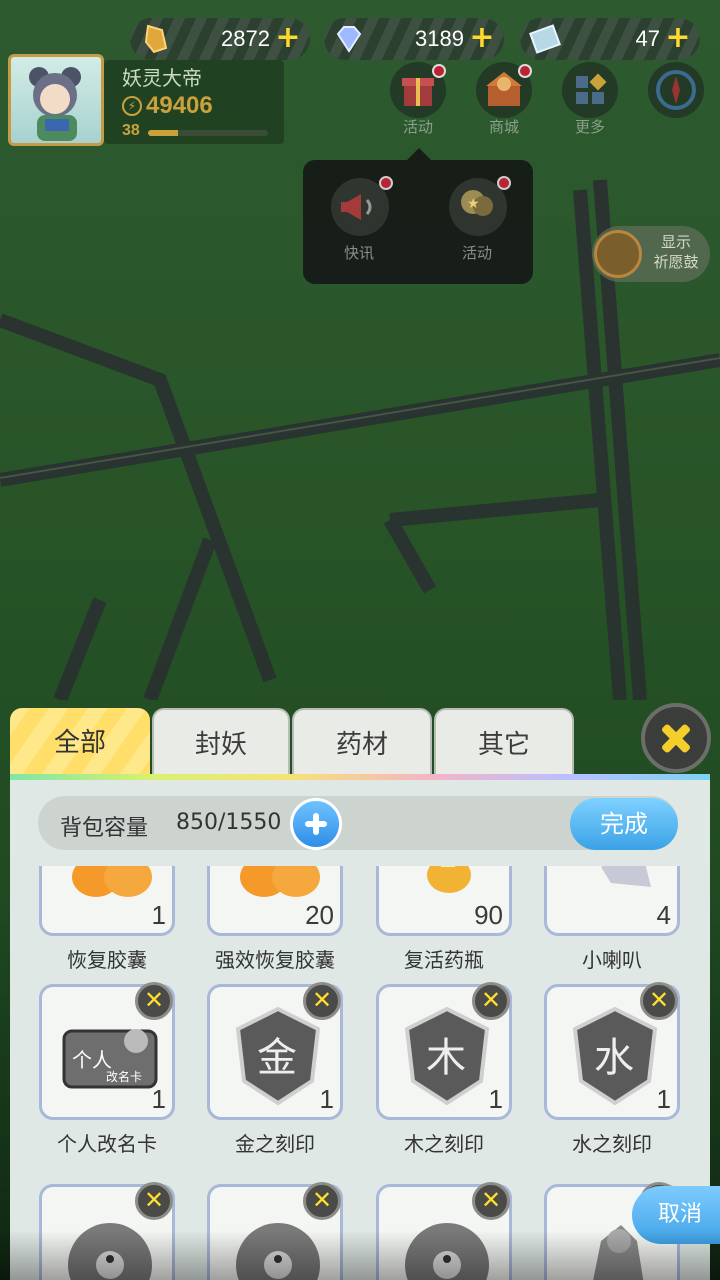 The height and width of the screenshot is (1280, 720). Describe the element at coordinates (477, 222) in the screenshot. I see `popup-activity-button: ★ 活动` at that location.